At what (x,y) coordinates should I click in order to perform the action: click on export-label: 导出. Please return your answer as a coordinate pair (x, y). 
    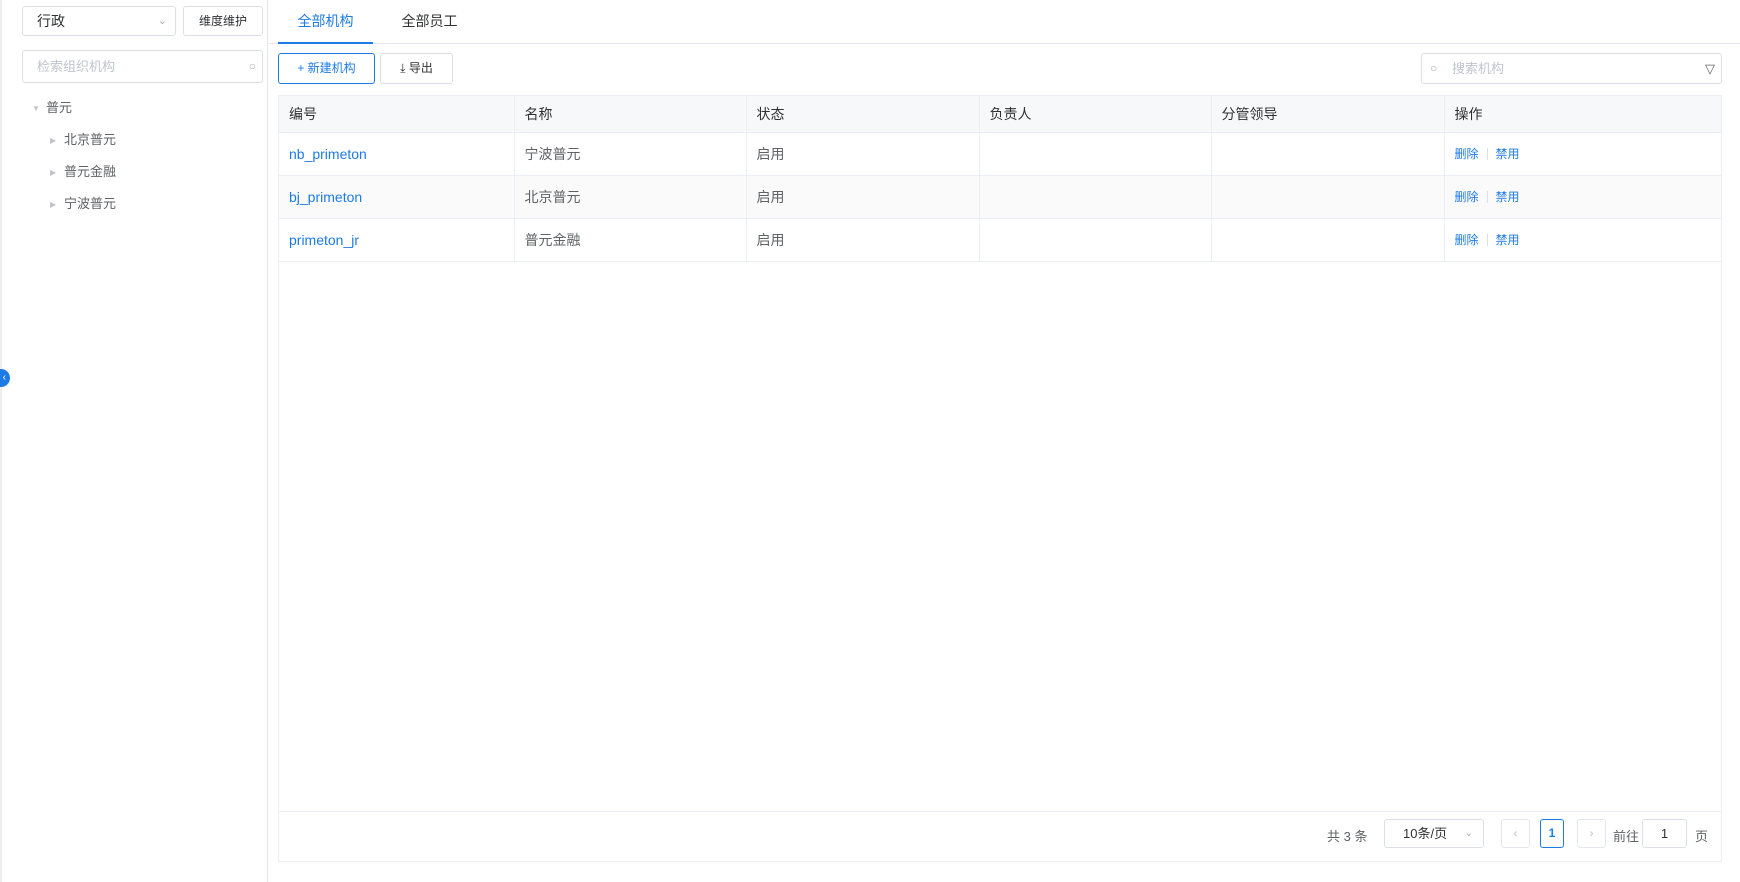
    Looking at the image, I should click on (420, 68).